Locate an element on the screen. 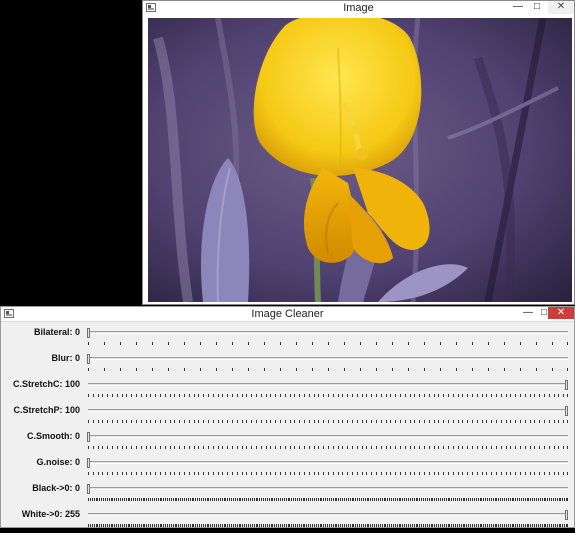 The image size is (575, 533). trackbar-label: Black->0: 0 is located at coordinates (56, 488).